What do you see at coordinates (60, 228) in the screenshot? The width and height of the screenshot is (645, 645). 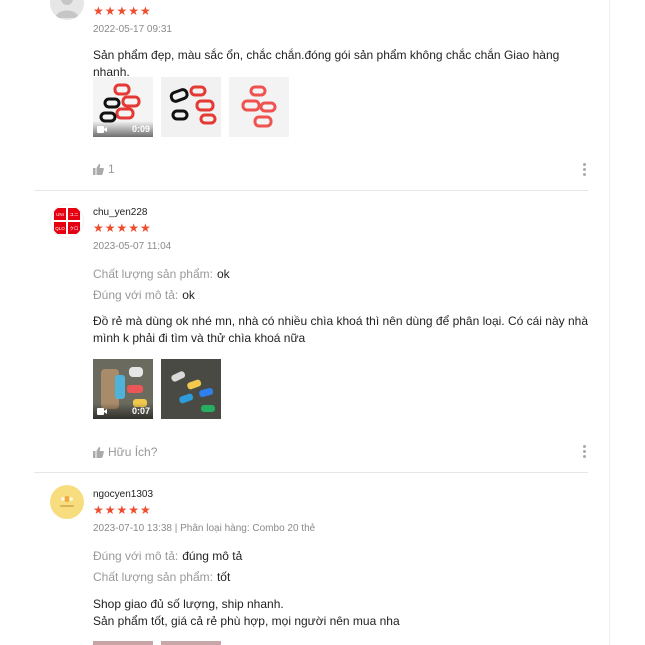 I see `avatar-logo-text: QLO` at bounding box center [60, 228].